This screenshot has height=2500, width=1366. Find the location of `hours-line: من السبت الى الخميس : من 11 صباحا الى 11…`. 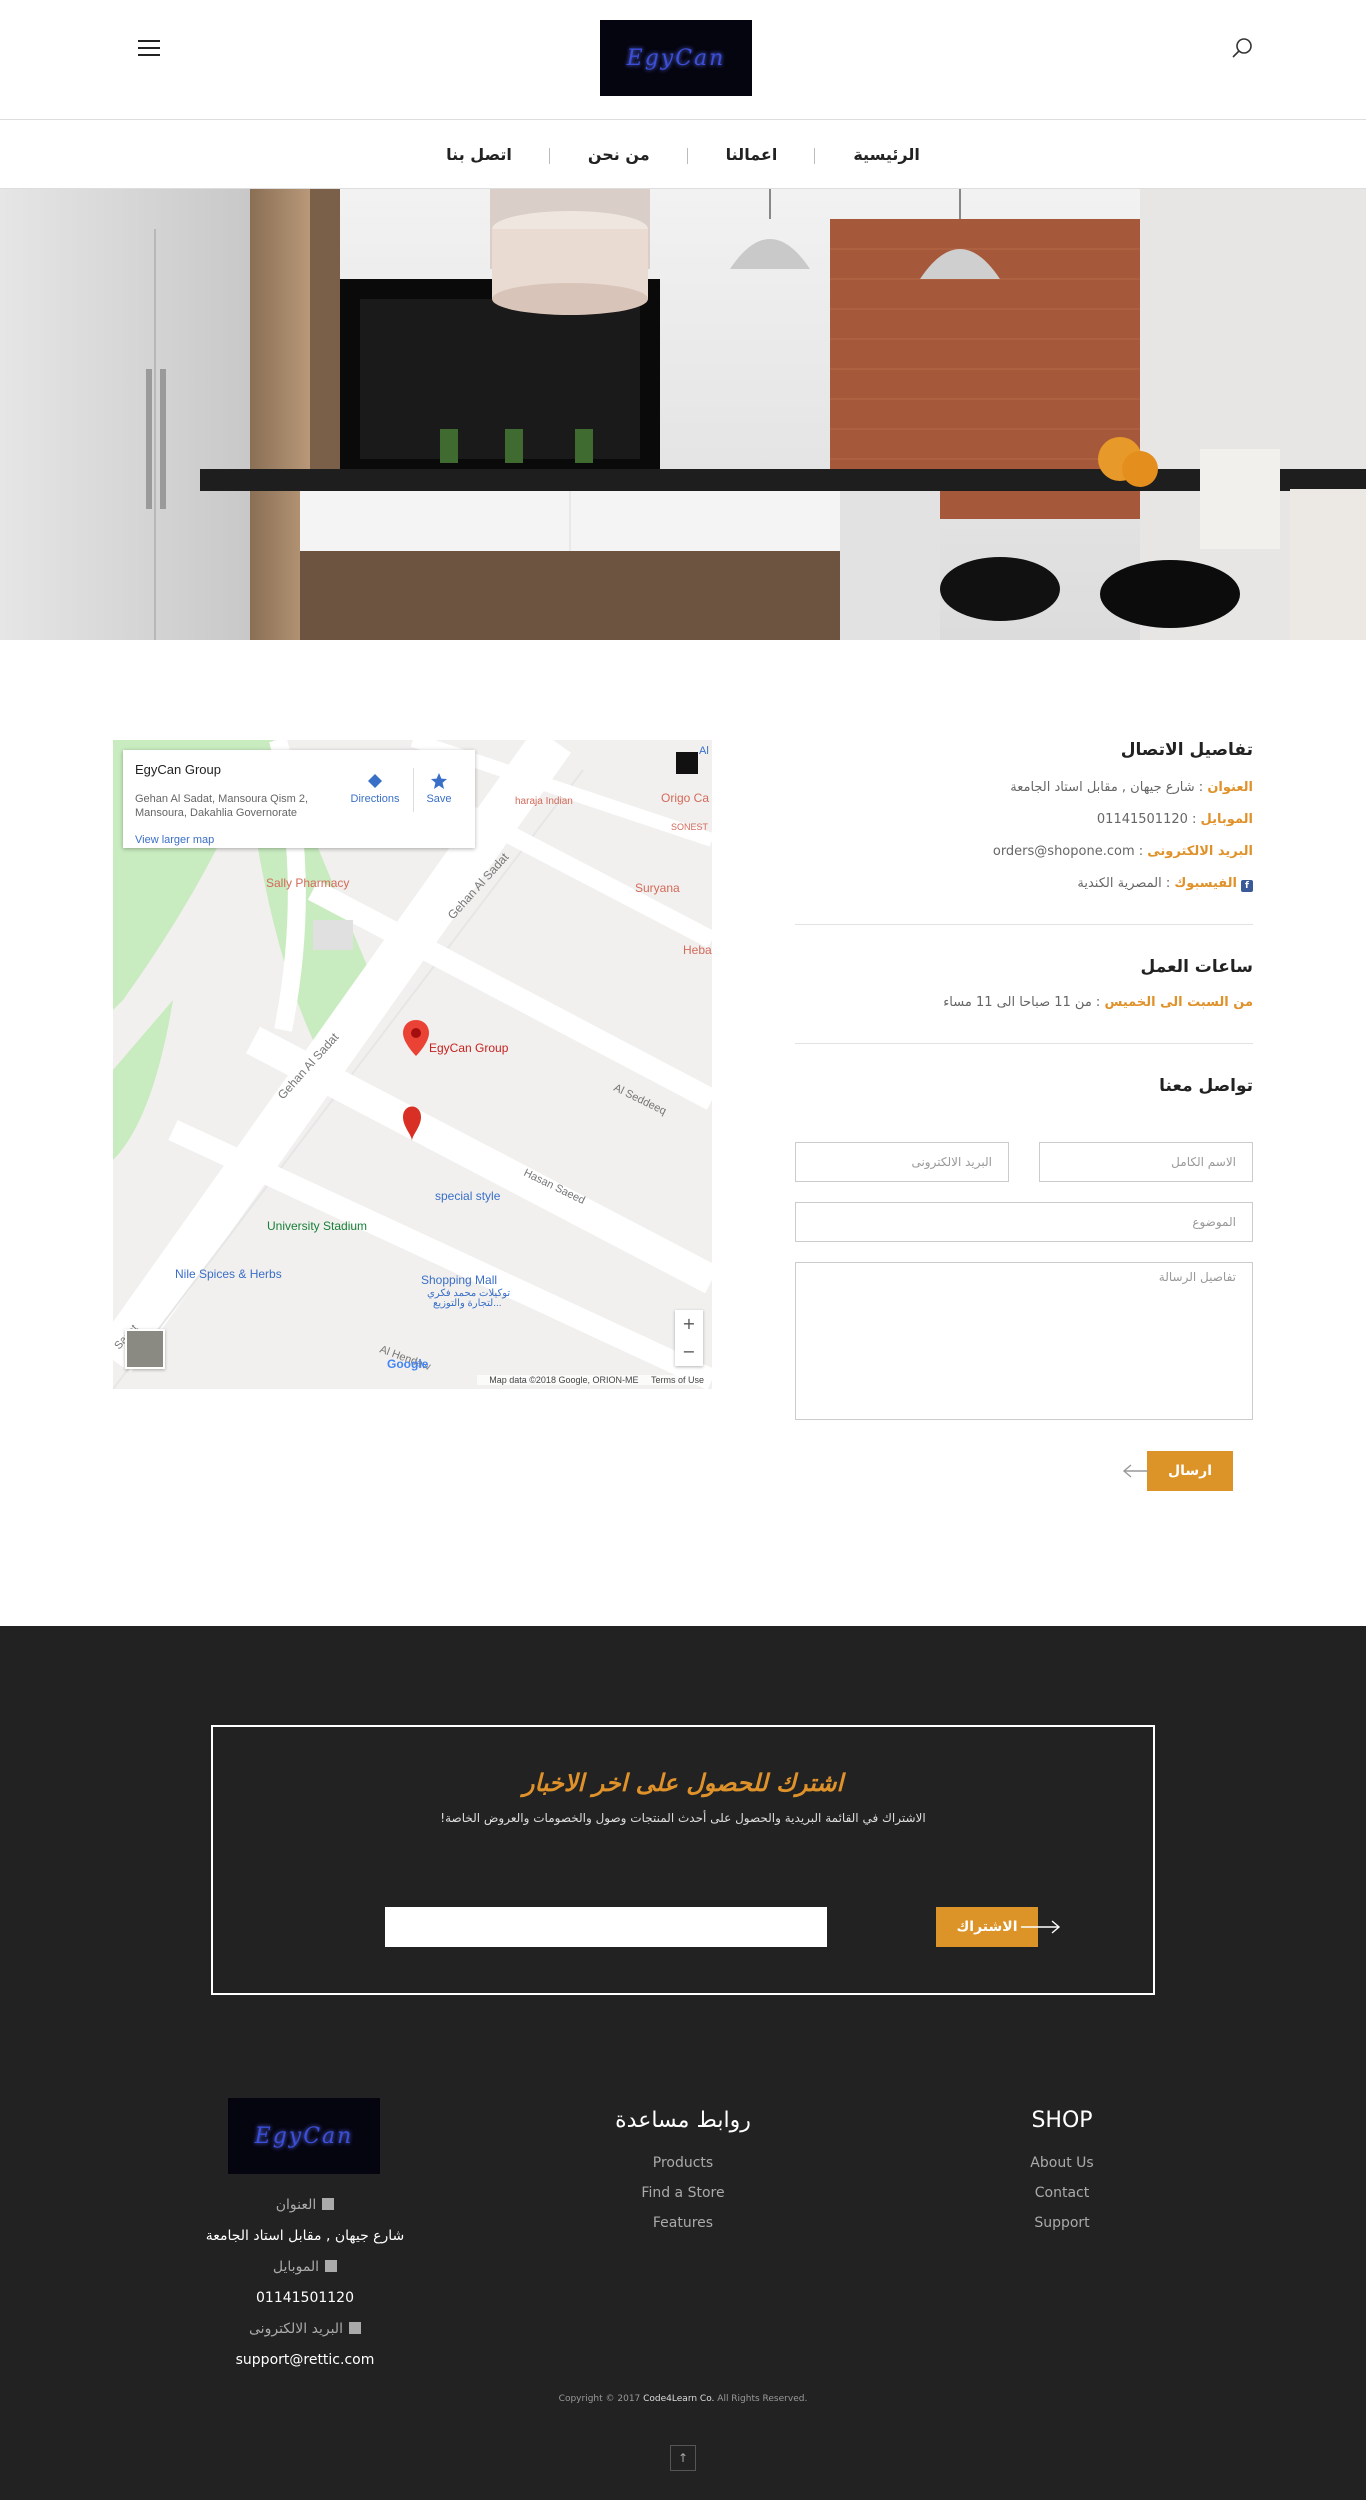

hours-line: من السبت الى الخميس : من 11 صباحا الى 11… is located at coordinates (1024, 1004).